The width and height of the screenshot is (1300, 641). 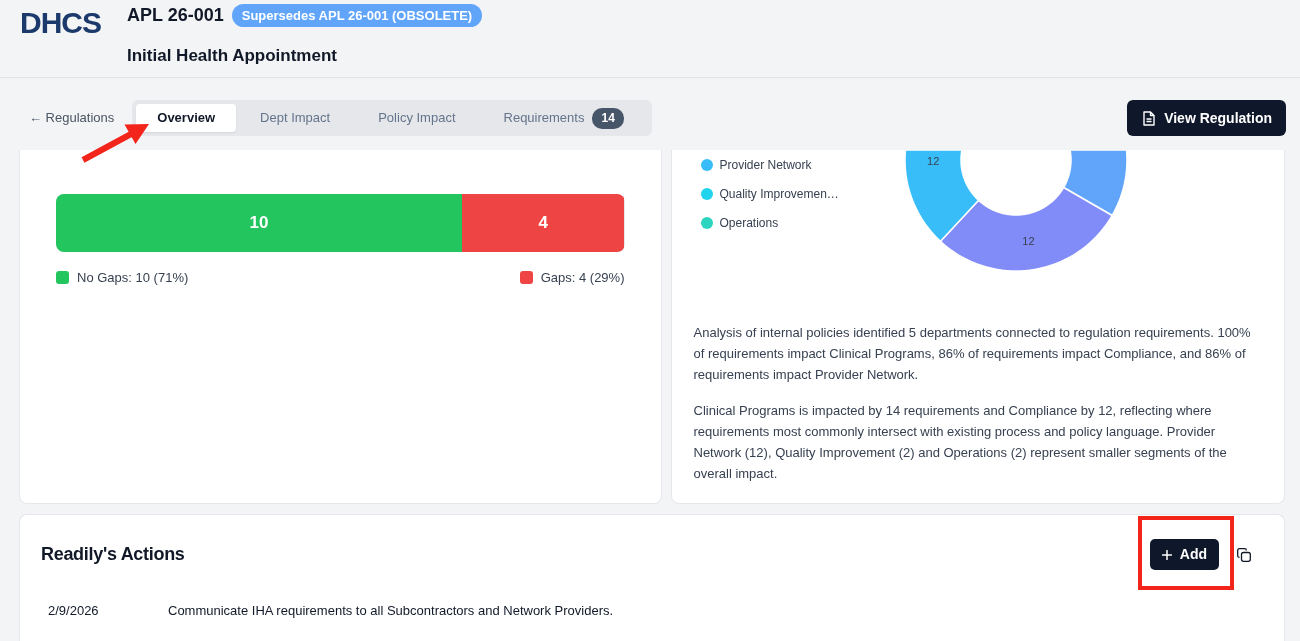 I want to click on copy-icon, so click(x=1244, y=554).